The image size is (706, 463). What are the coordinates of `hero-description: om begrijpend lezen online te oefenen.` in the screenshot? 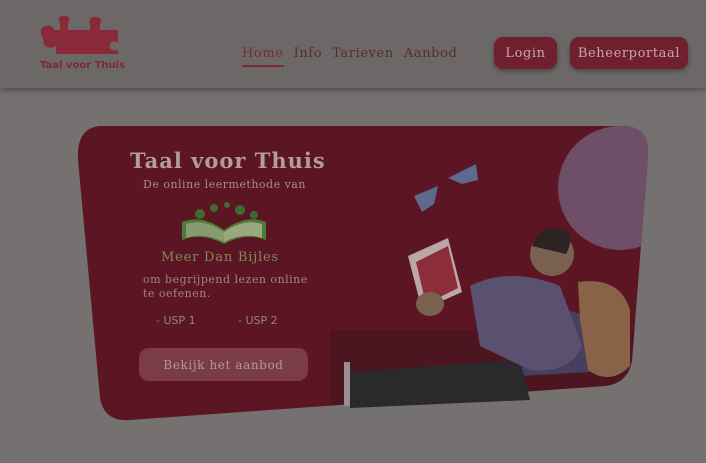 It's located at (225, 286).